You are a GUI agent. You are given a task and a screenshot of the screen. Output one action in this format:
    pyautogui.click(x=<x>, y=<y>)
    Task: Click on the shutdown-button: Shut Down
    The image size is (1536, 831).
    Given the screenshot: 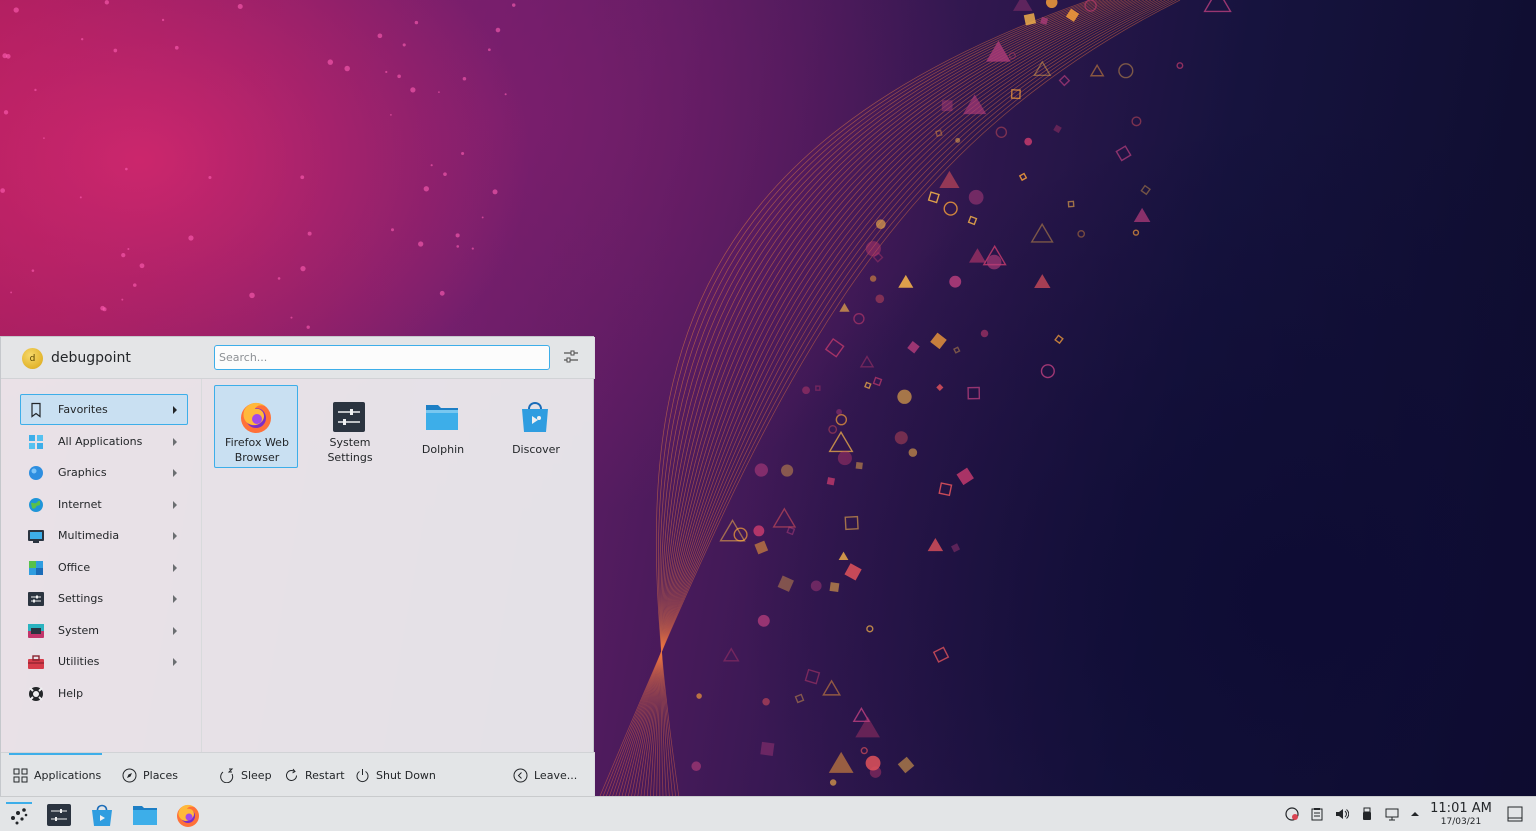 What is the action you would take?
    pyautogui.click(x=395, y=775)
    